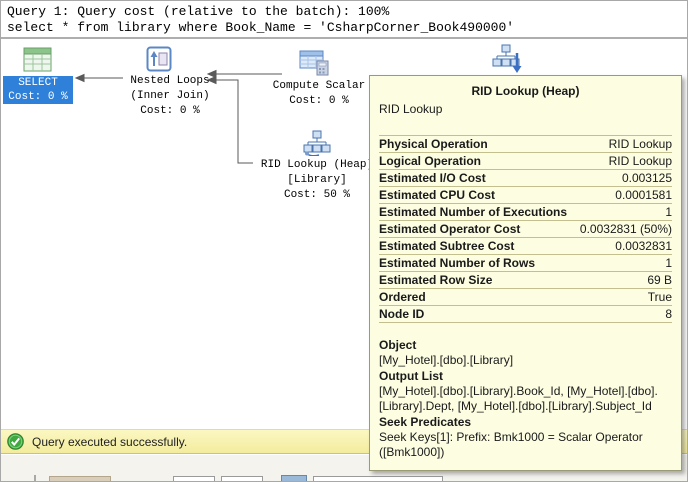 This screenshot has height=482, width=688. I want to click on success-check-icon, so click(15, 441).